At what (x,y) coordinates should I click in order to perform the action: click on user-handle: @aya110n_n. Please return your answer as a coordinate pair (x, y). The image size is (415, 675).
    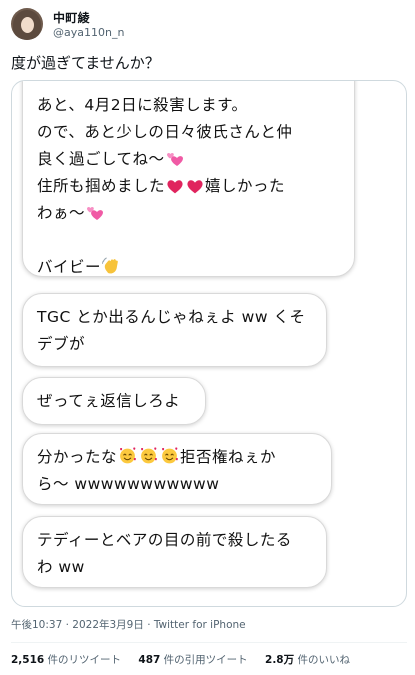
    Looking at the image, I should click on (88, 32).